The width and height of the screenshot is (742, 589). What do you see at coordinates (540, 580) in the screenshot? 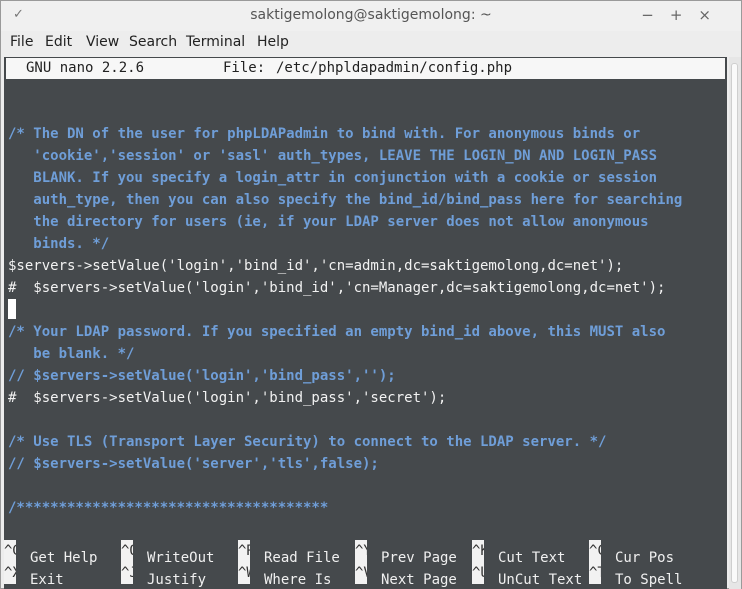
I see `shortcut-label: UnCut Text` at bounding box center [540, 580].